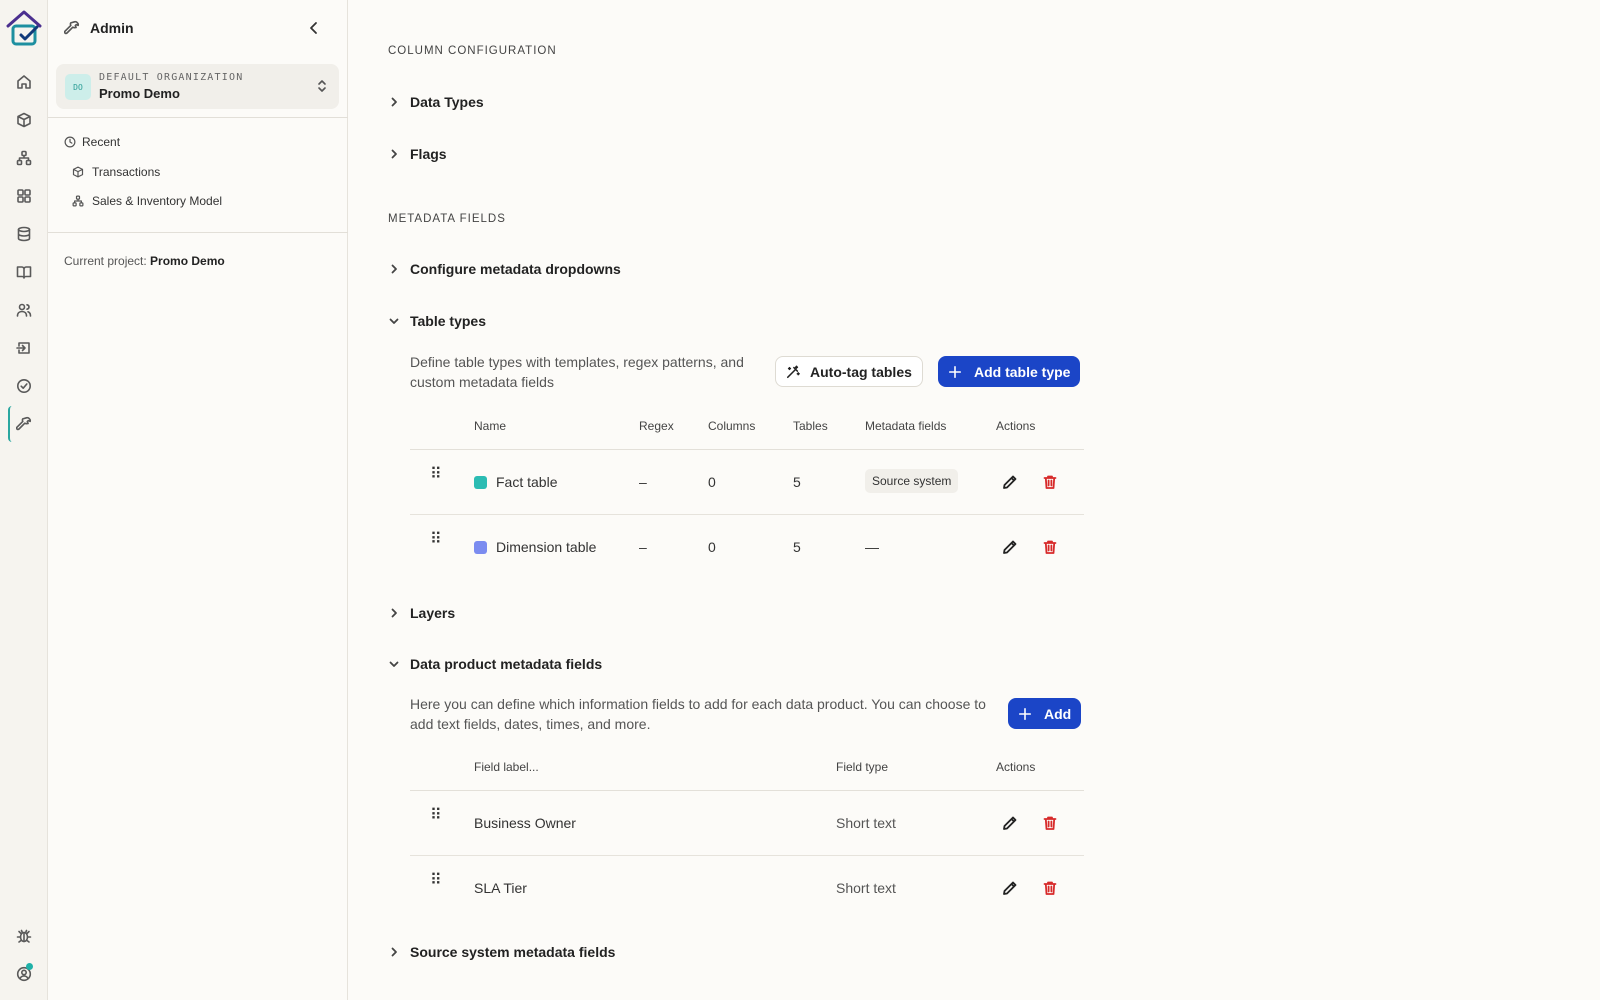  I want to click on add-table-type-button: Add table type, so click(1009, 371).